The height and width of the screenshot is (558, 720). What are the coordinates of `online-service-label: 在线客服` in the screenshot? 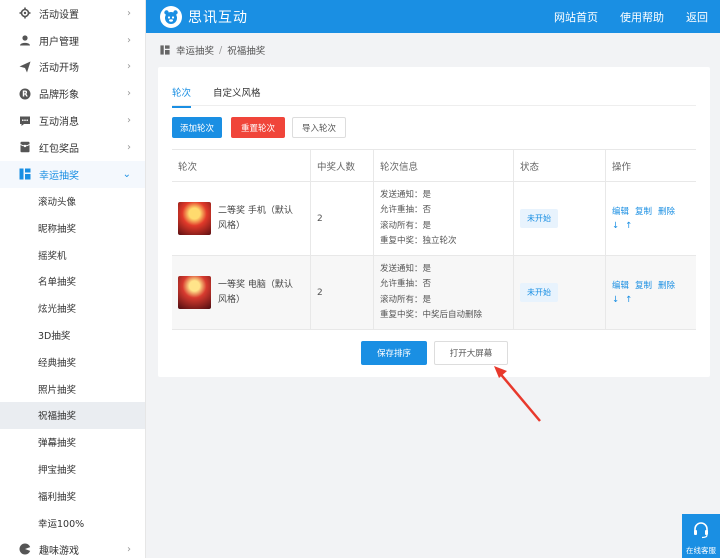 It's located at (701, 550).